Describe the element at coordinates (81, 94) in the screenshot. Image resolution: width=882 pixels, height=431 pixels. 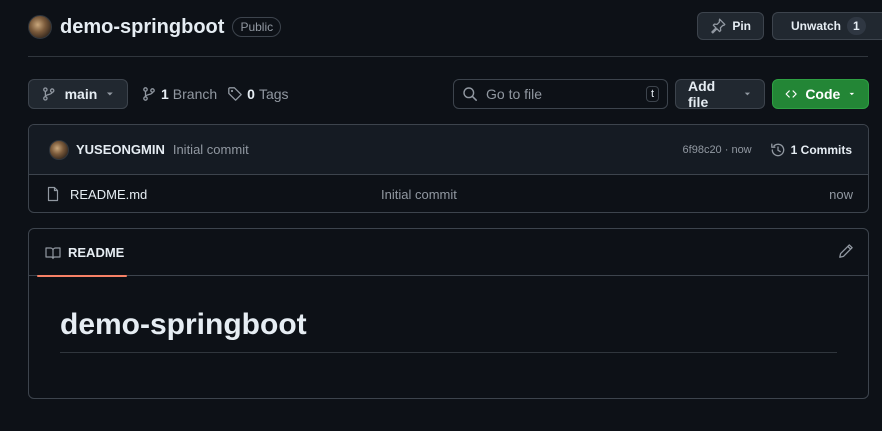
I see `branch-name: main` at that location.